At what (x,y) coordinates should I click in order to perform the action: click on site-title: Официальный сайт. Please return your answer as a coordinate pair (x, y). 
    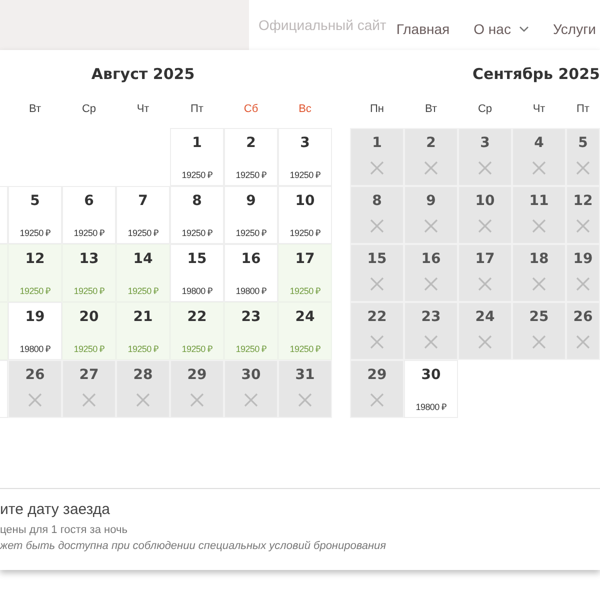
    Looking at the image, I should click on (322, 25).